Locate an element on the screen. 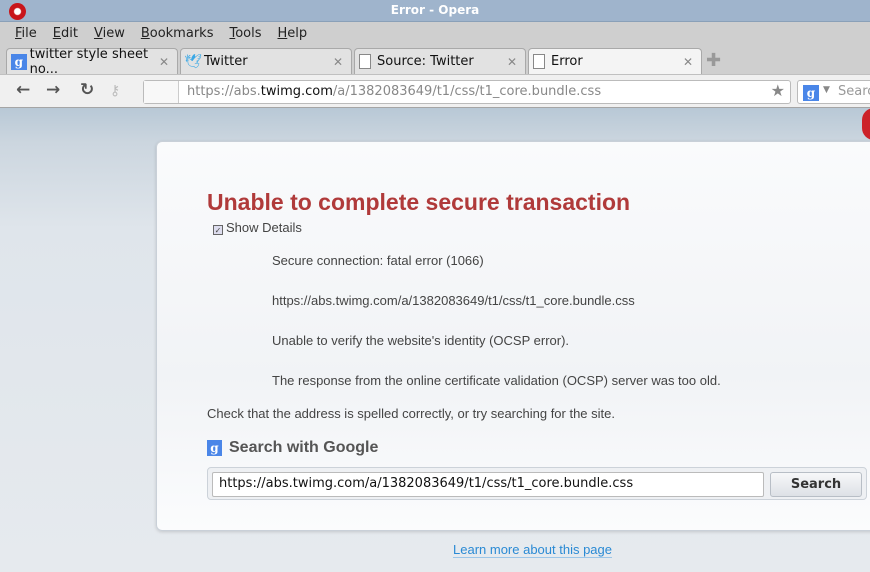 Image resolution: width=870 pixels, height=572 pixels. bookmark-star-icon: ★ is located at coordinates (778, 90).